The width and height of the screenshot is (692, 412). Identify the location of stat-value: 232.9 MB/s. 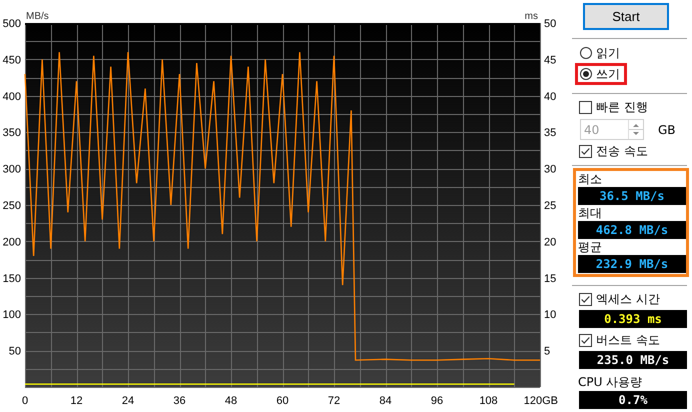
(632, 263).